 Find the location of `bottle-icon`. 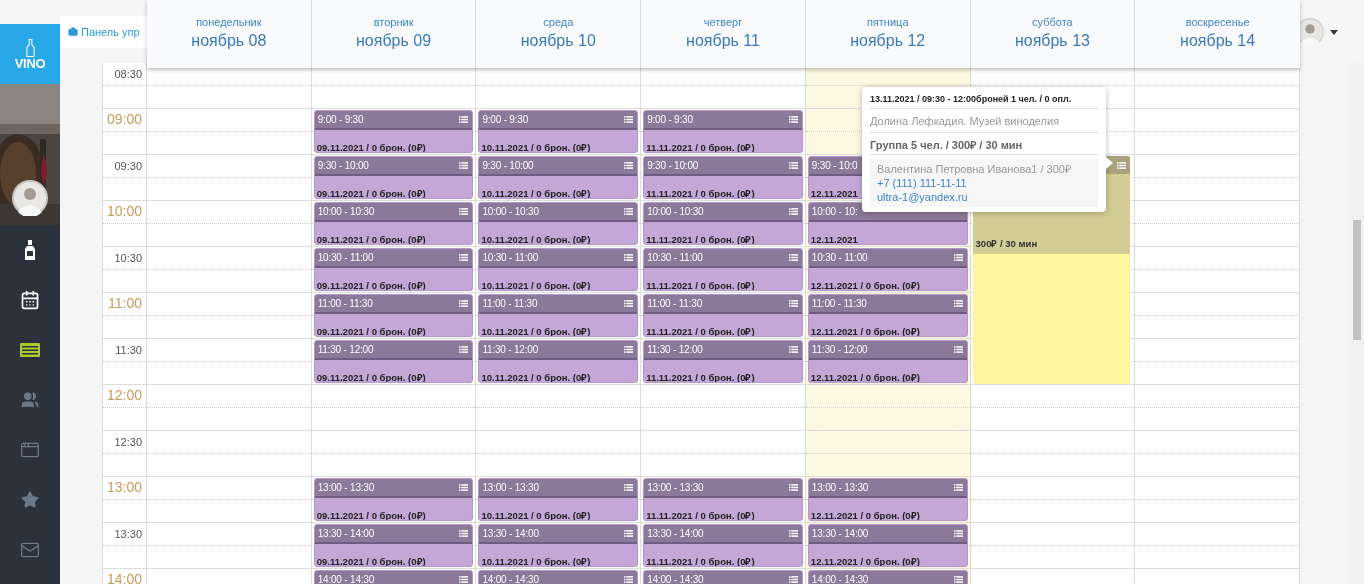

bottle-icon is located at coordinates (30, 47).